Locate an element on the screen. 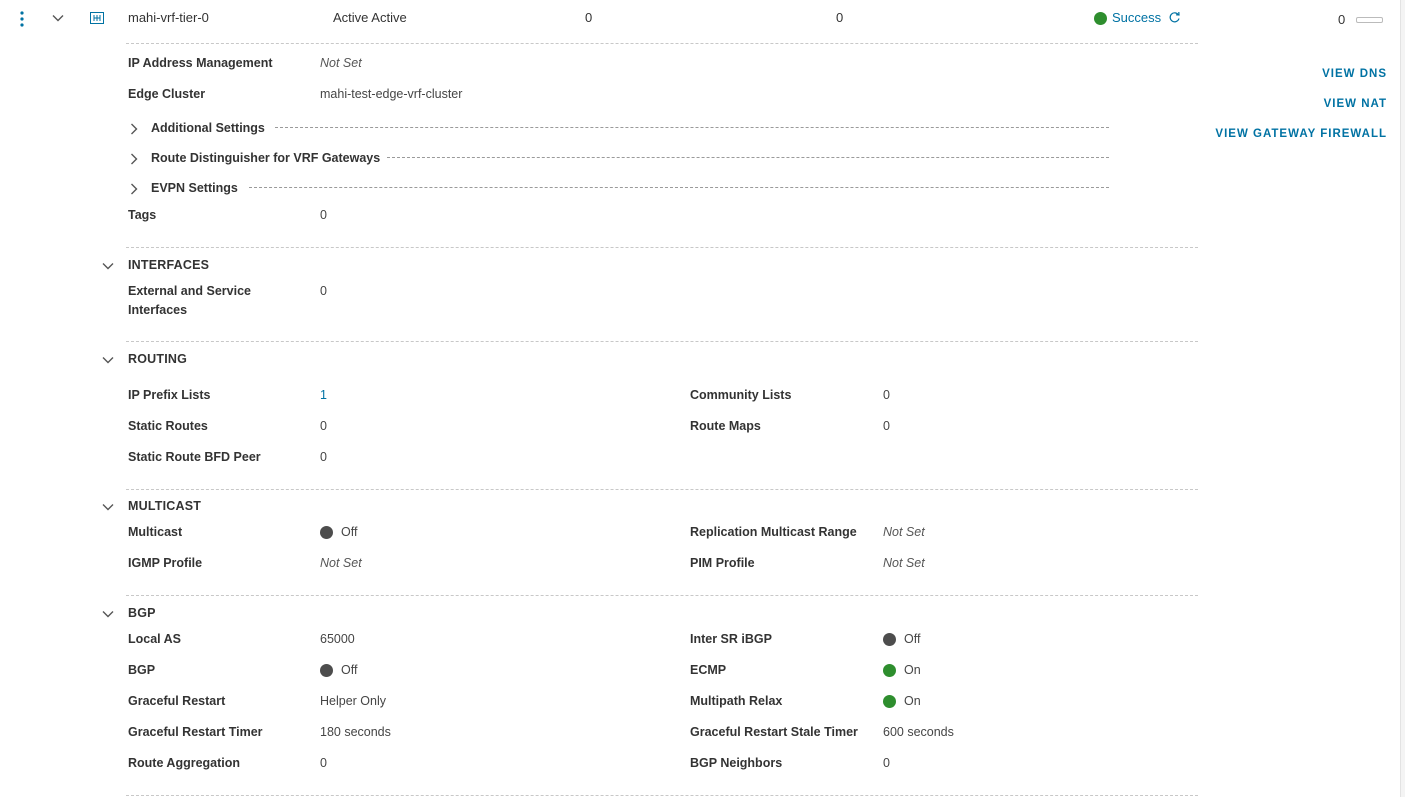 The image size is (1405, 797). status-success-icon is located at coordinates (1100, 19).